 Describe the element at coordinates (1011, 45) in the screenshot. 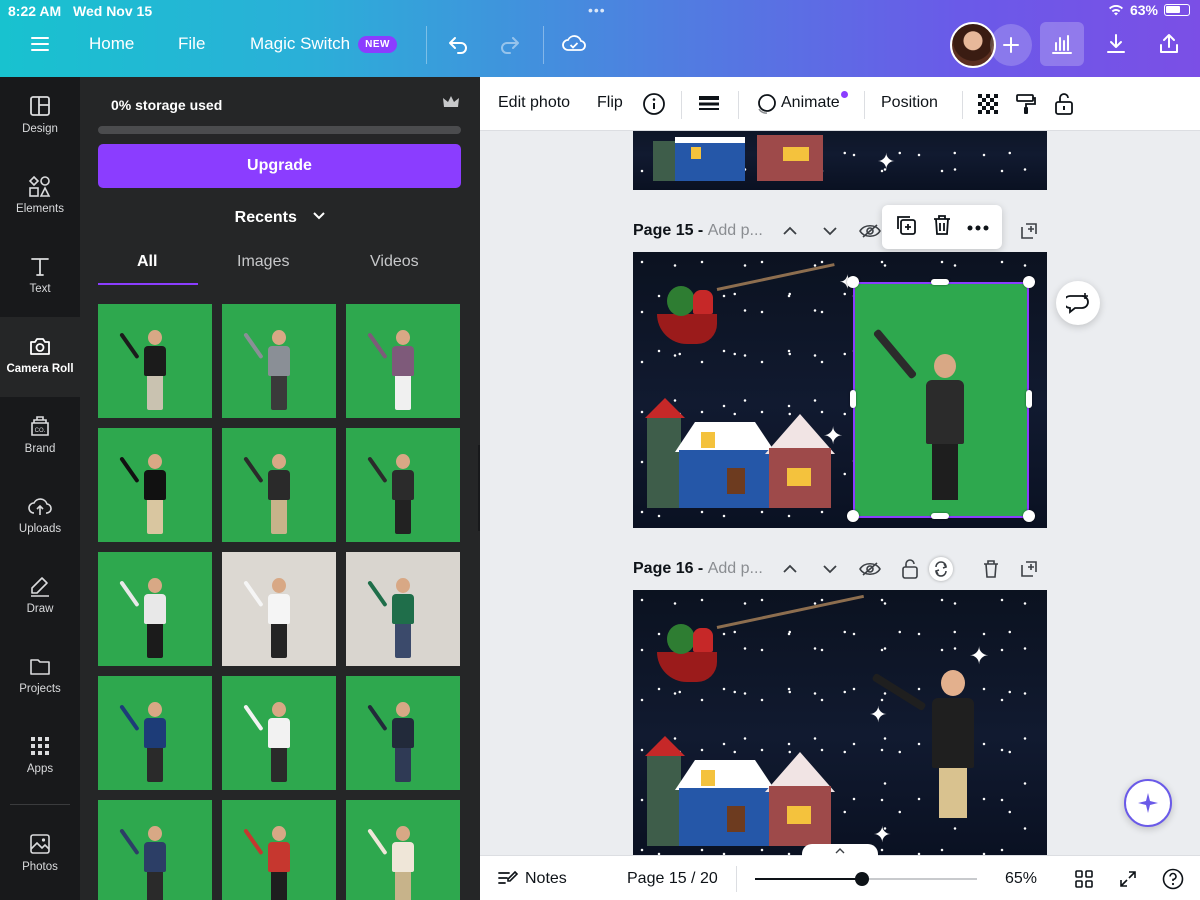

I see `share-add-button` at that location.